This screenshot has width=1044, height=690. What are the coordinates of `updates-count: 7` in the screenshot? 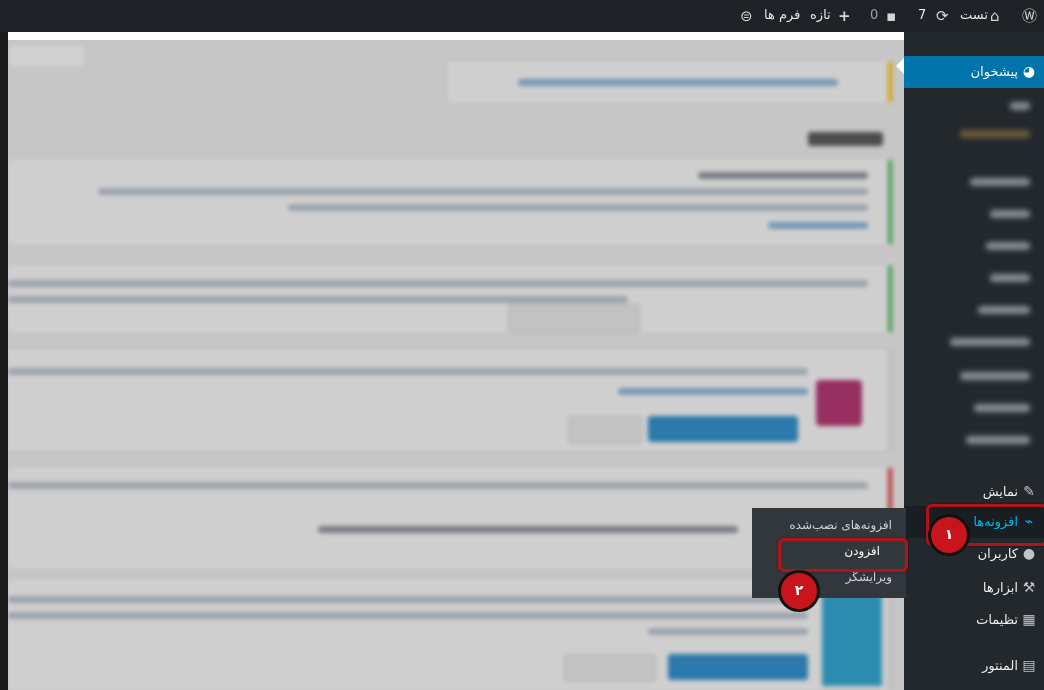 It's located at (922, 16).